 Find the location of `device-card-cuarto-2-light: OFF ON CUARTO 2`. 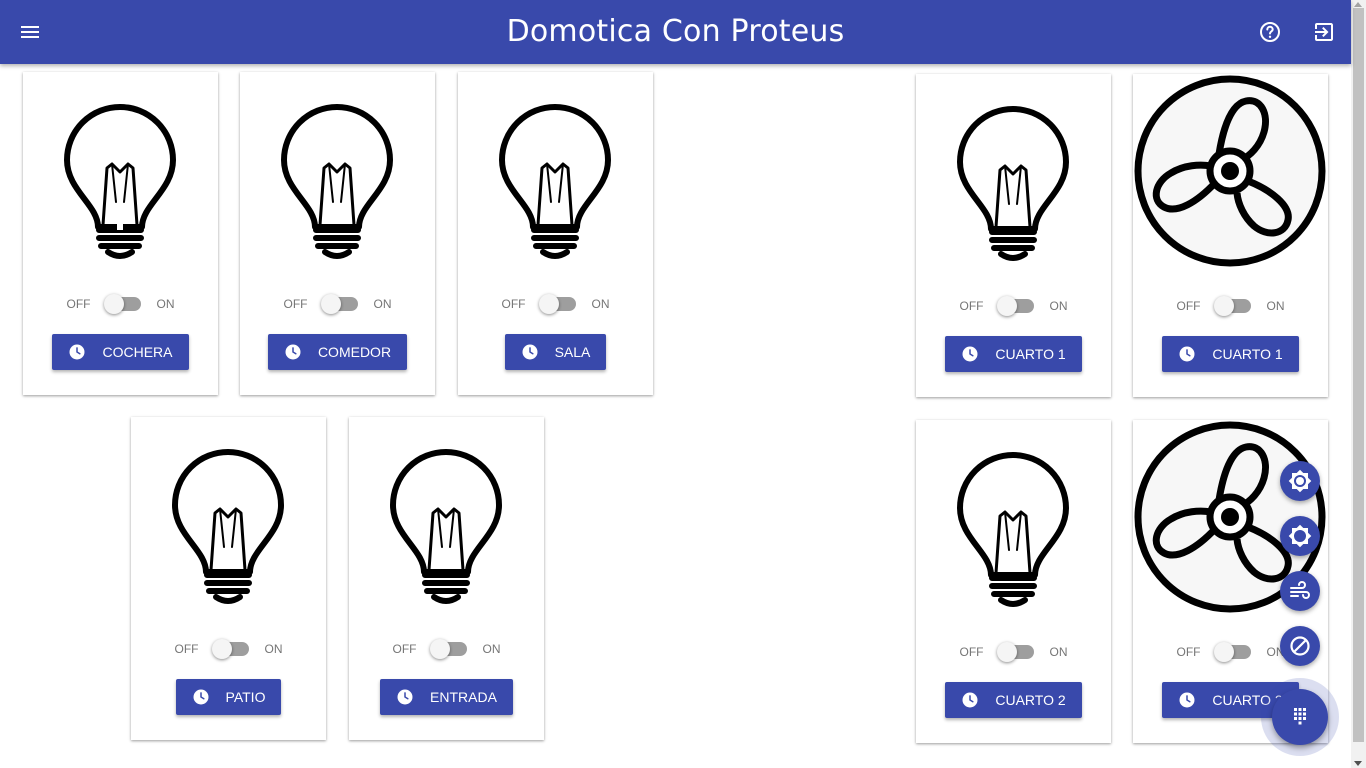

device-card-cuarto-2-light: OFF ON CUARTO 2 is located at coordinates (1013, 581).